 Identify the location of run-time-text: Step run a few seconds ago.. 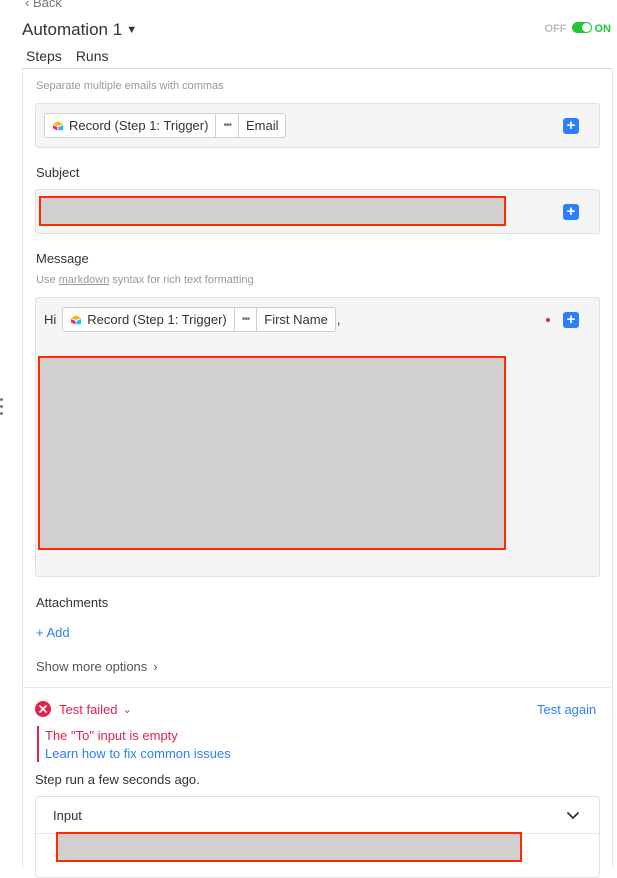
(117, 779).